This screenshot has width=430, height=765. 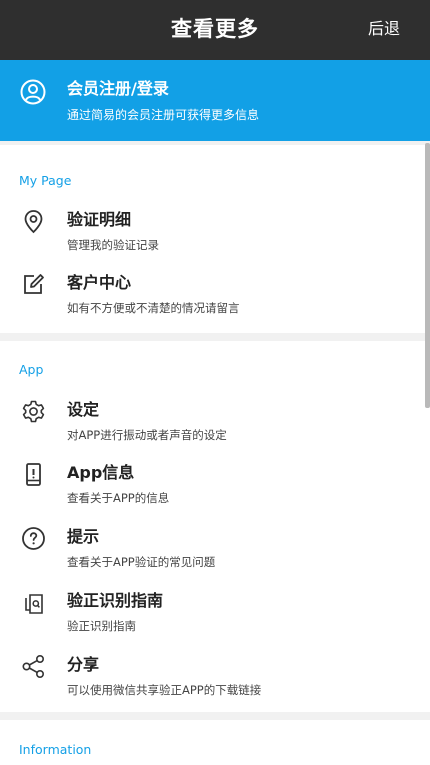 What do you see at coordinates (212, 617) in the screenshot?
I see `menu-item-identification-guide: 验正识别指南 验正识别指南` at bounding box center [212, 617].